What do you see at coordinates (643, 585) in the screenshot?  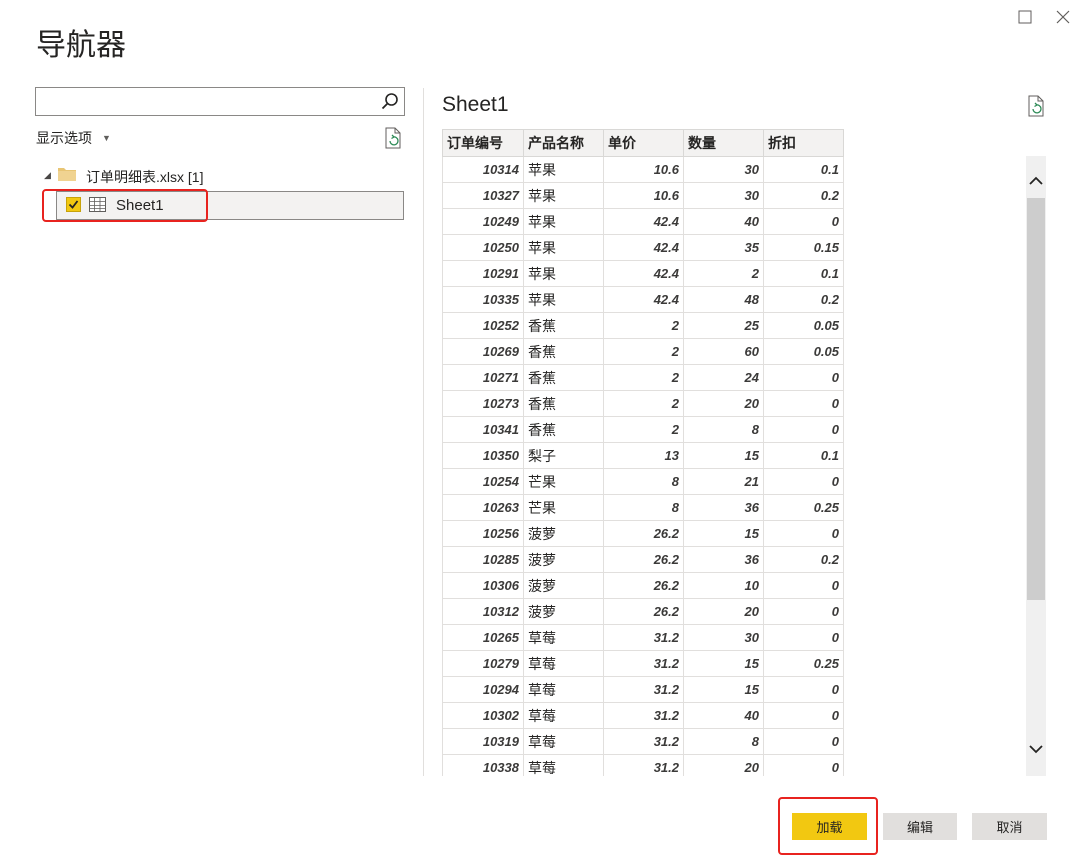 I see `table-row: 10306 菠萝 26.2 10 0` at bounding box center [643, 585].